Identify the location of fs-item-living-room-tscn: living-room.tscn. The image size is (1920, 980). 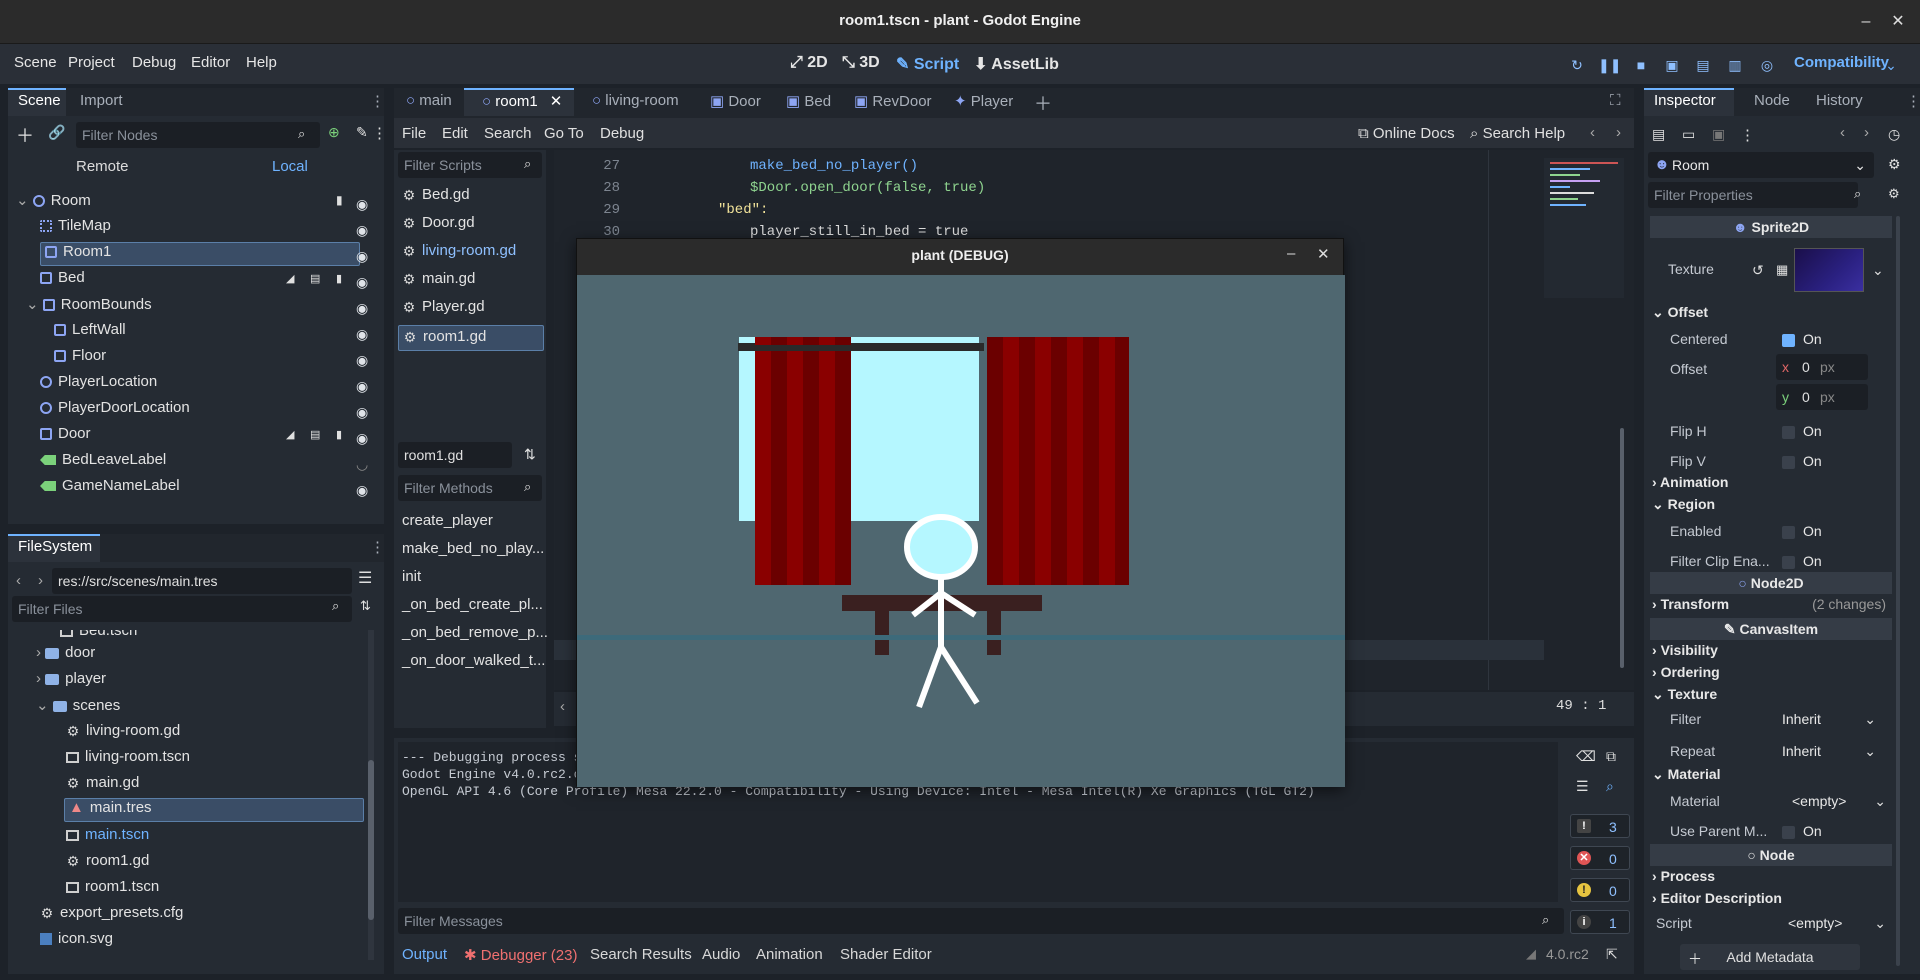
(128, 759).